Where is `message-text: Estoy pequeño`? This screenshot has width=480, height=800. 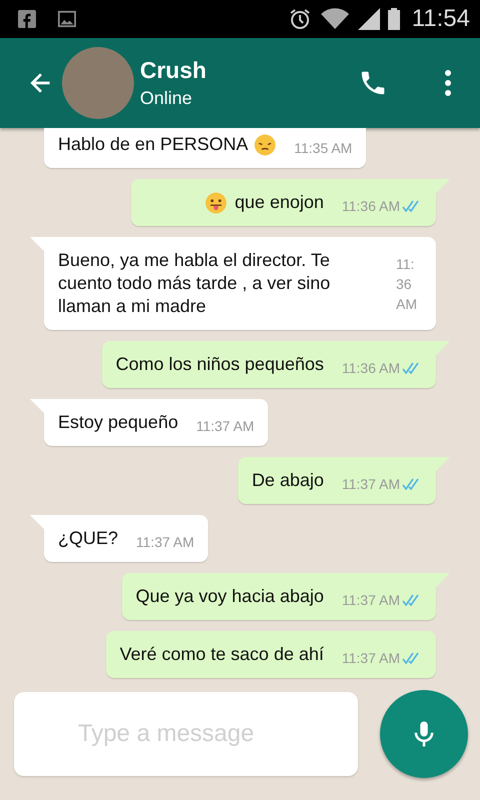
message-text: Estoy pequeño is located at coordinates (118, 422).